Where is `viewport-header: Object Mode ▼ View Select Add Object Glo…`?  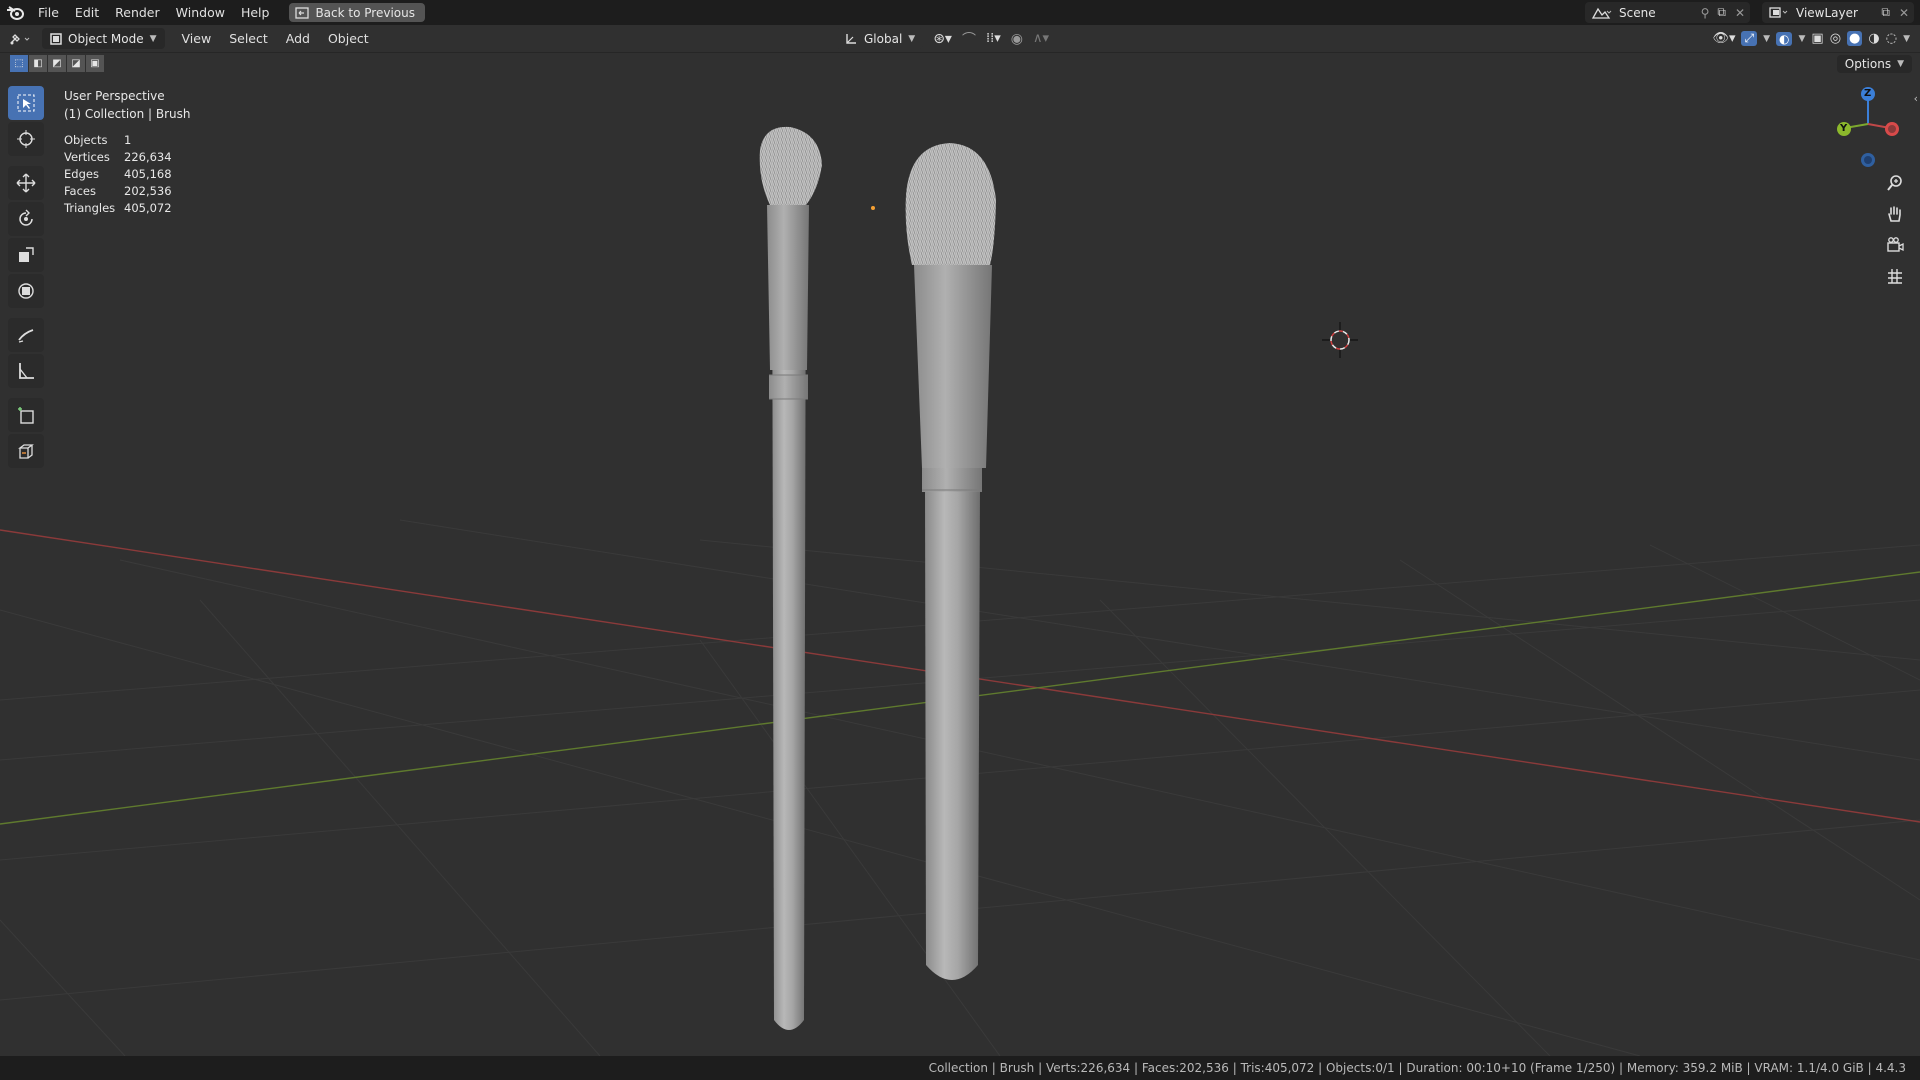 viewport-header: Object Mode ▼ View Select Add Object Glo… is located at coordinates (960, 39).